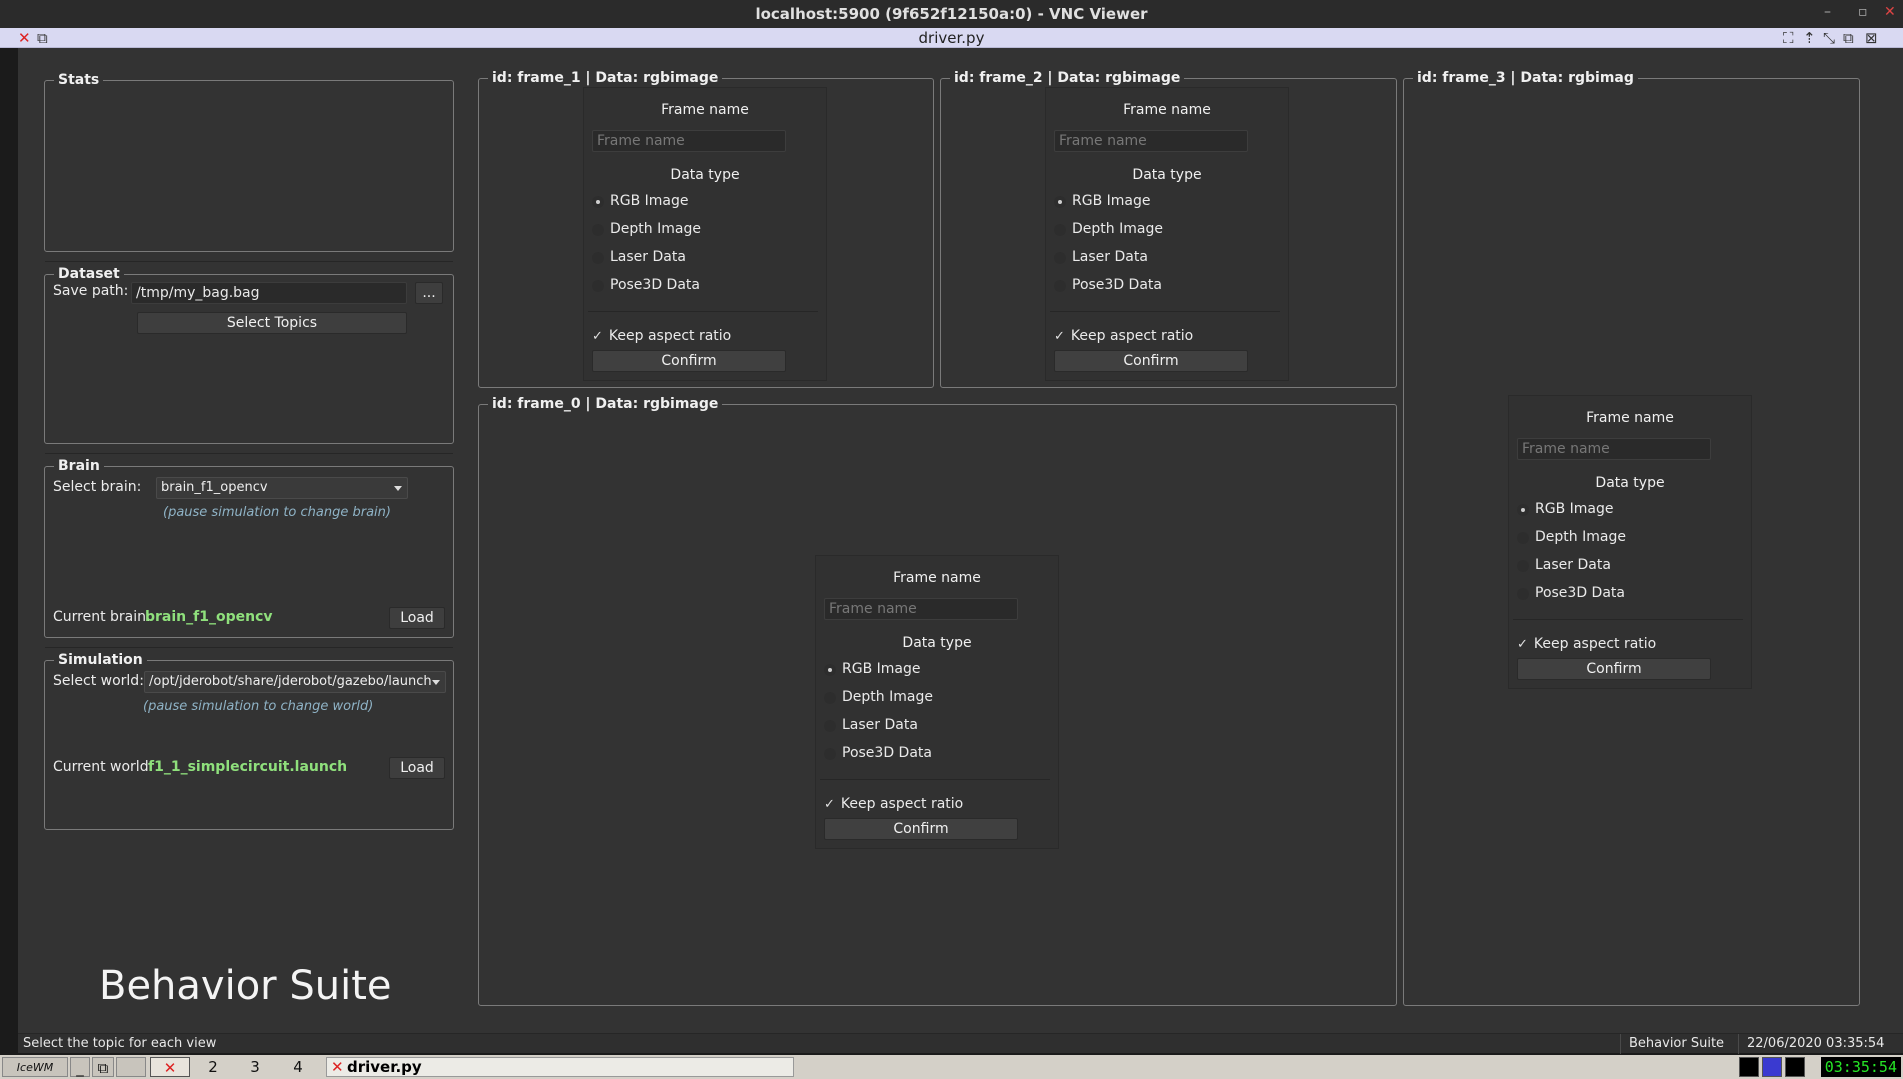  What do you see at coordinates (249, 166) in the screenshot?
I see `stats-group: Stats` at bounding box center [249, 166].